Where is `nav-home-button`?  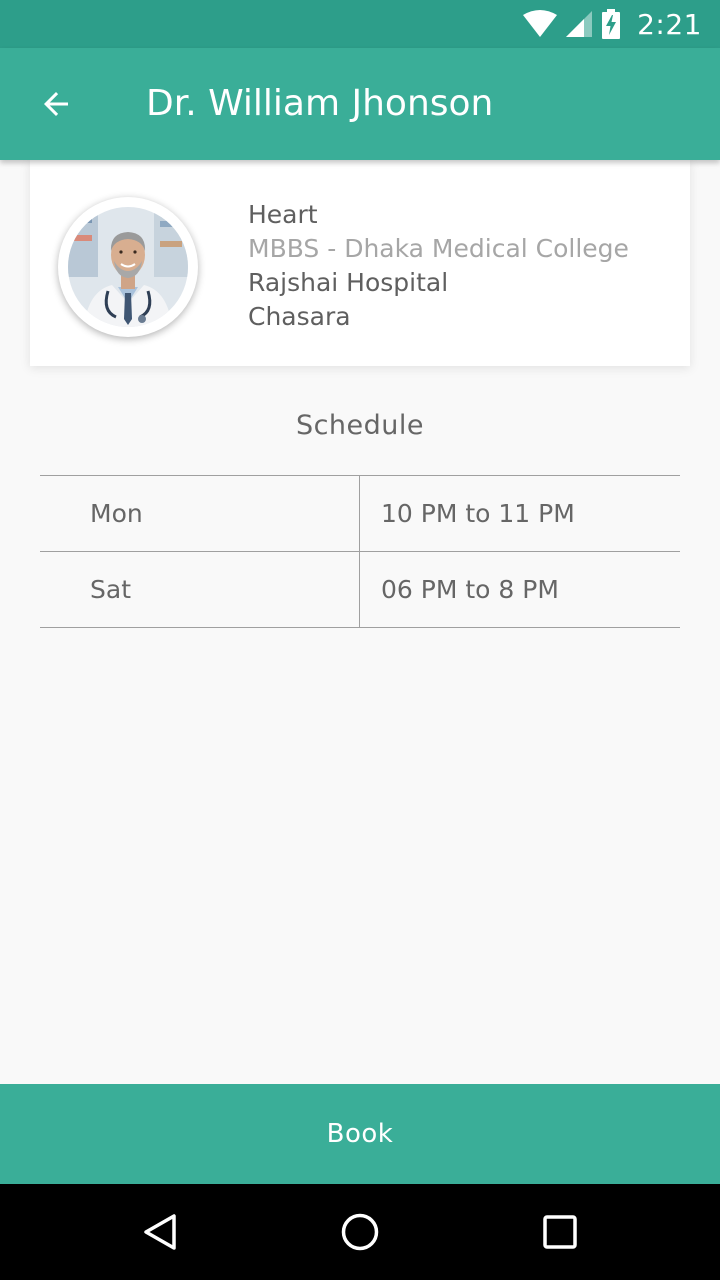
nav-home-button is located at coordinates (360, 1232).